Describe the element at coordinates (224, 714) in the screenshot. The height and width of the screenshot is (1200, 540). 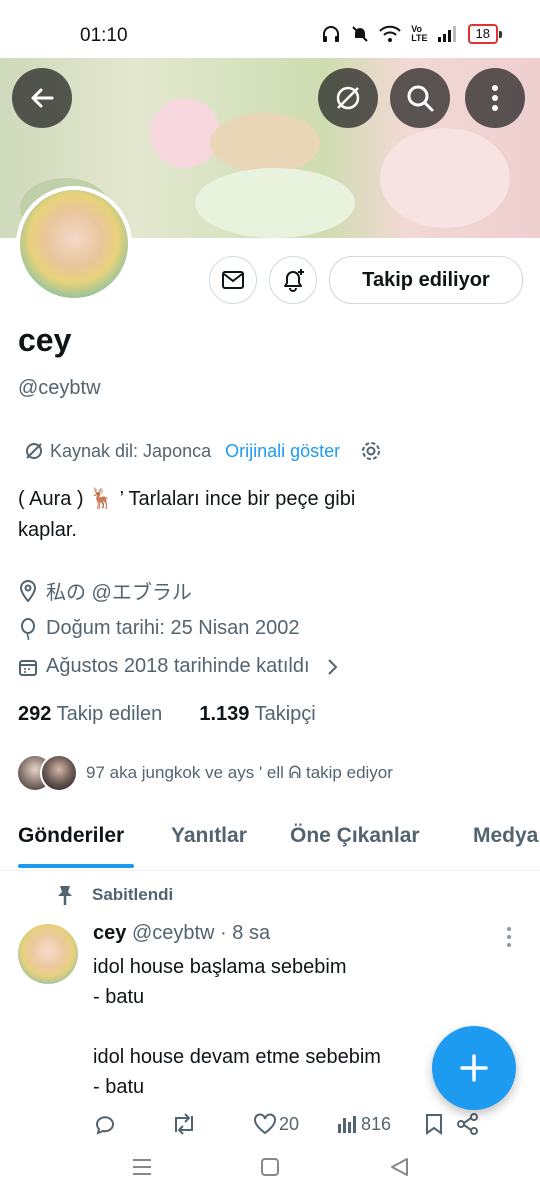
I see `followers-count: 1.139` at that location.